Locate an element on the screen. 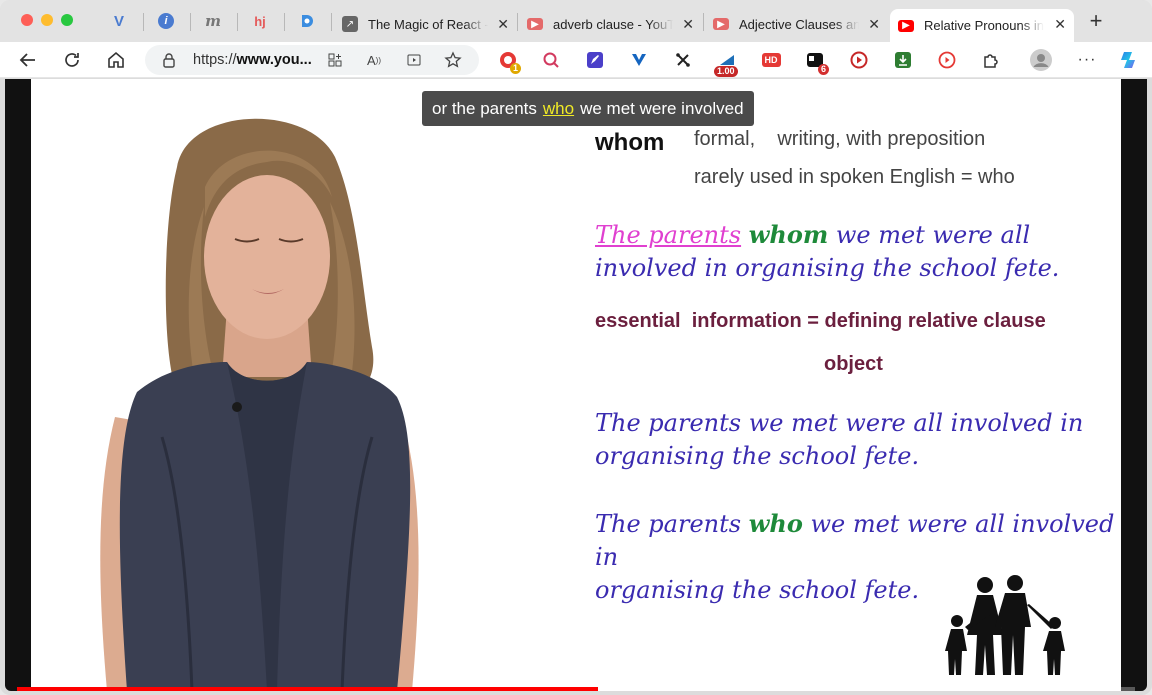  lock-icon is located at coordinates (169, 60).